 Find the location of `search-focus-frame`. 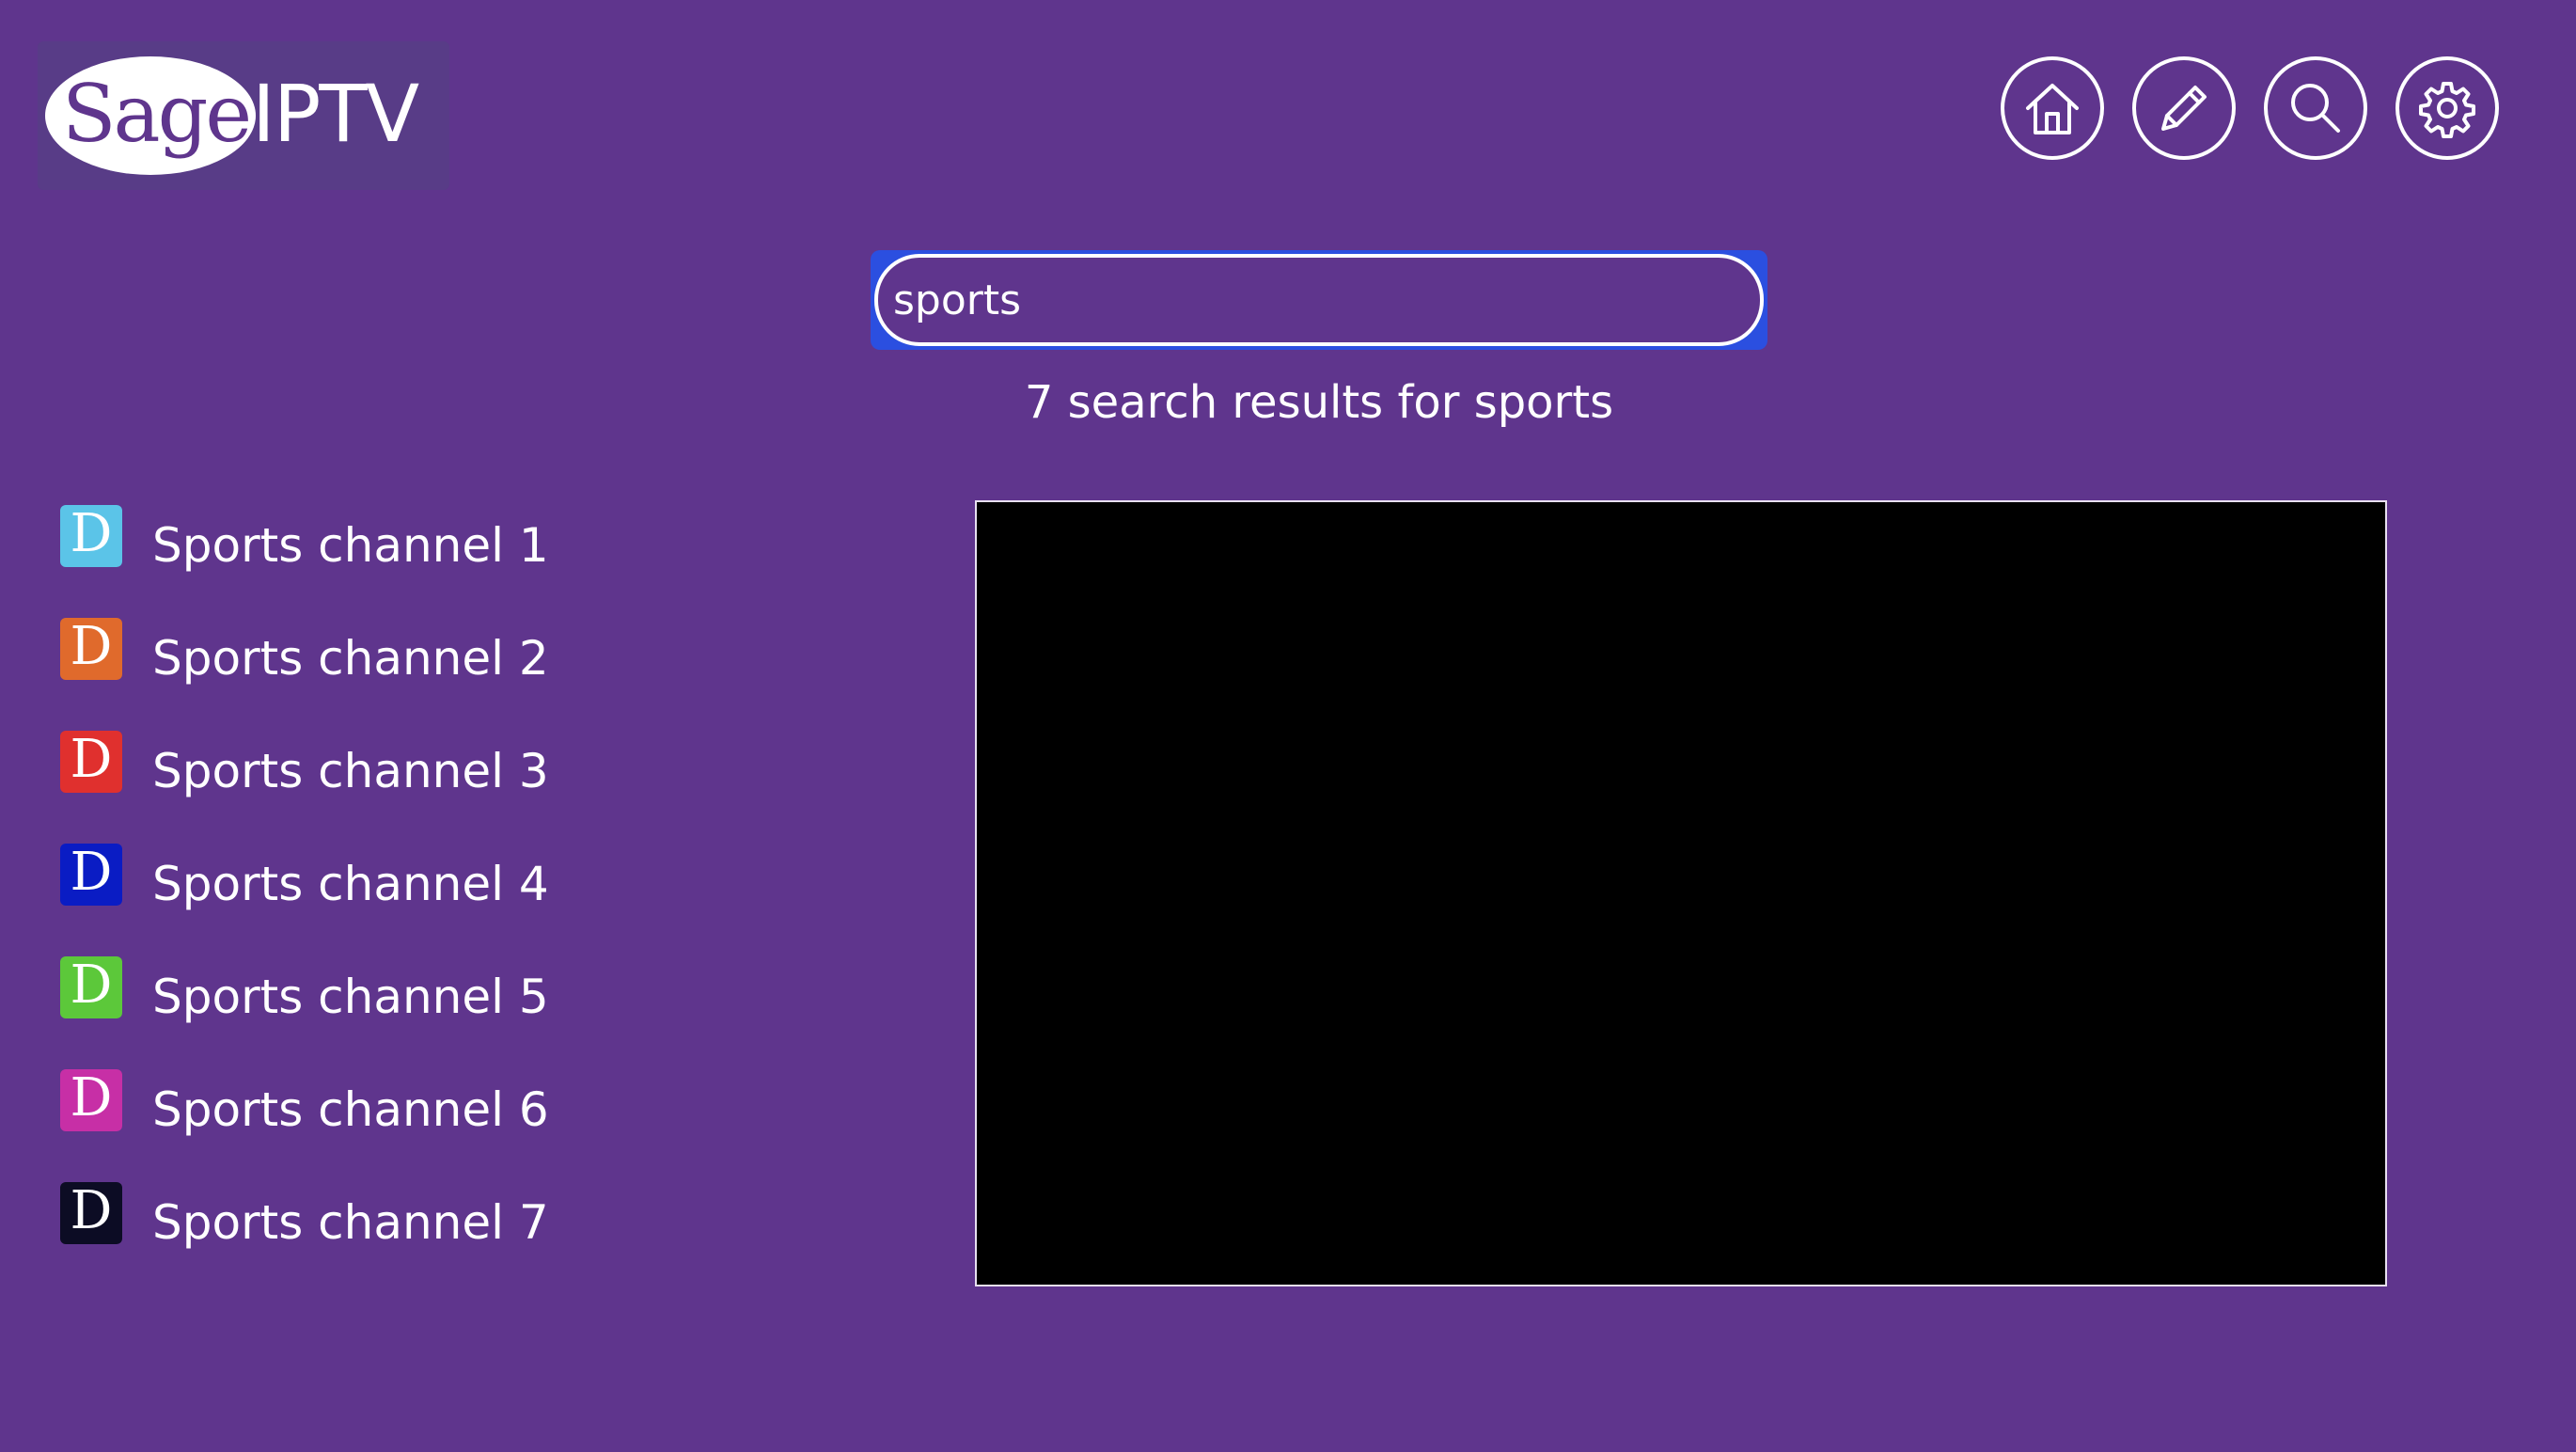

search-focus-frame is located at coordinates (1319, 300).